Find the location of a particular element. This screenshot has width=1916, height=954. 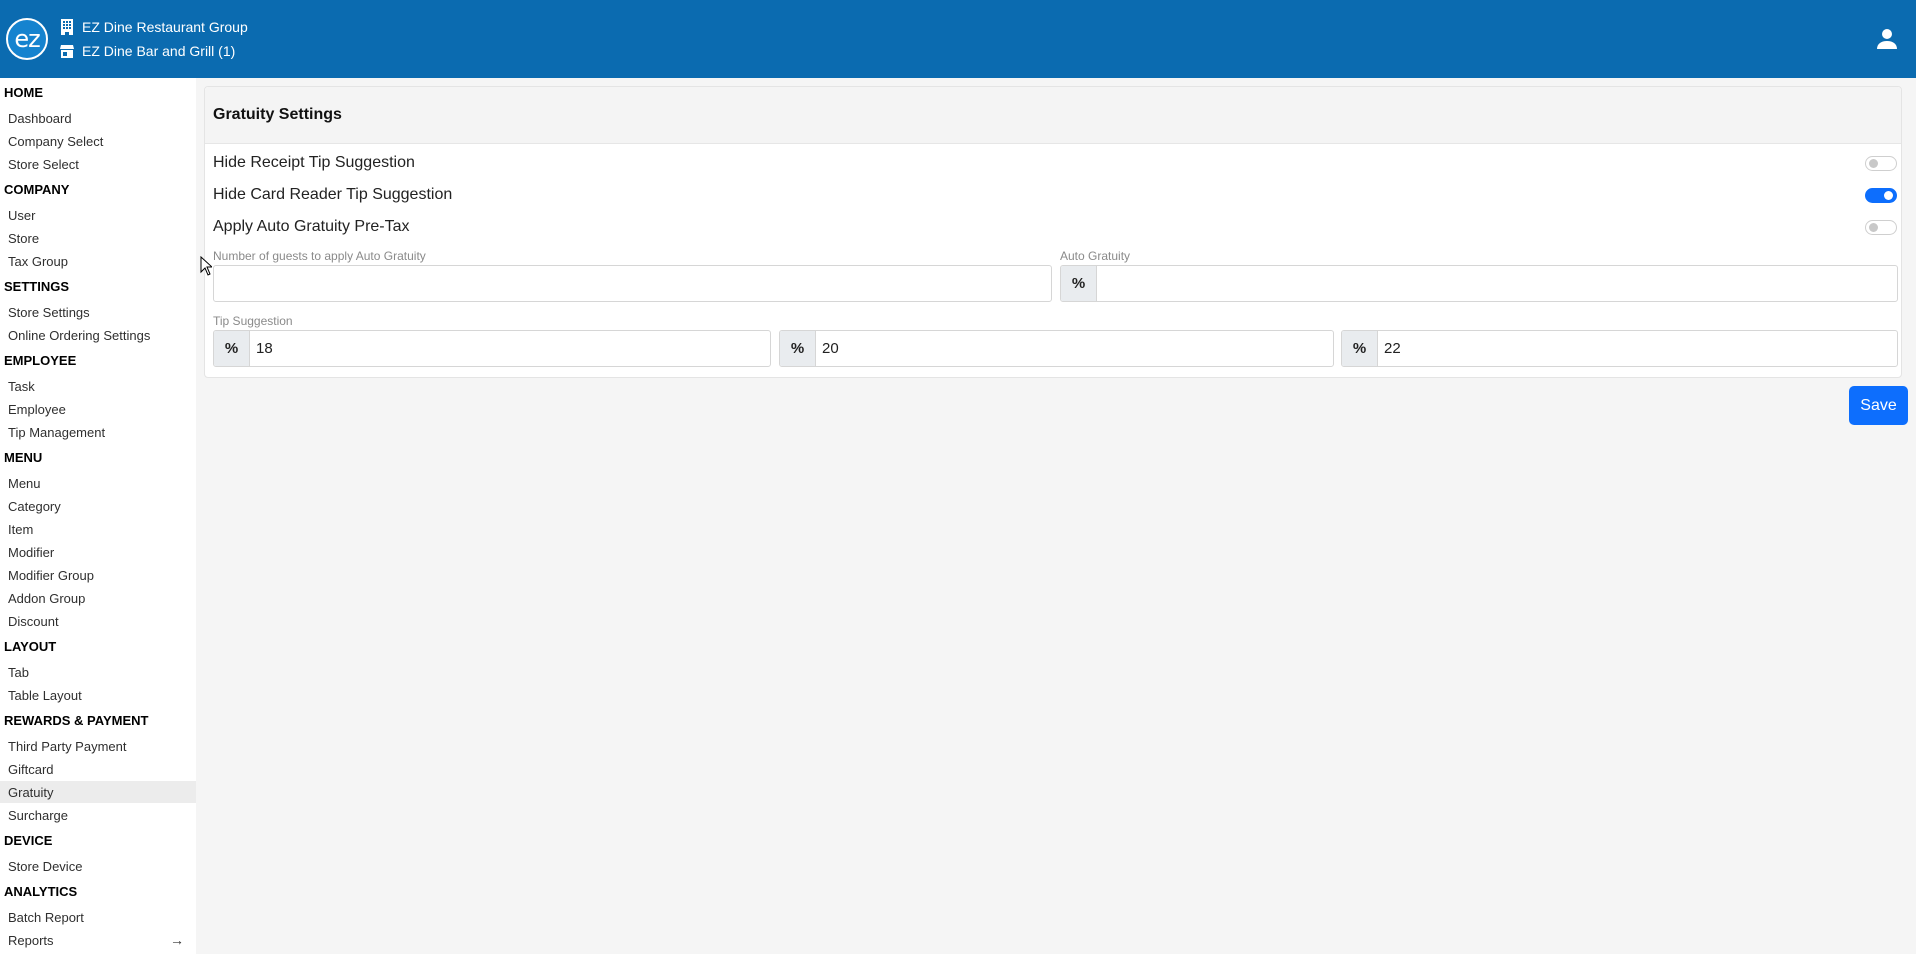

tip-suggestion-3-group: % is located at coordinates (1619, 348).